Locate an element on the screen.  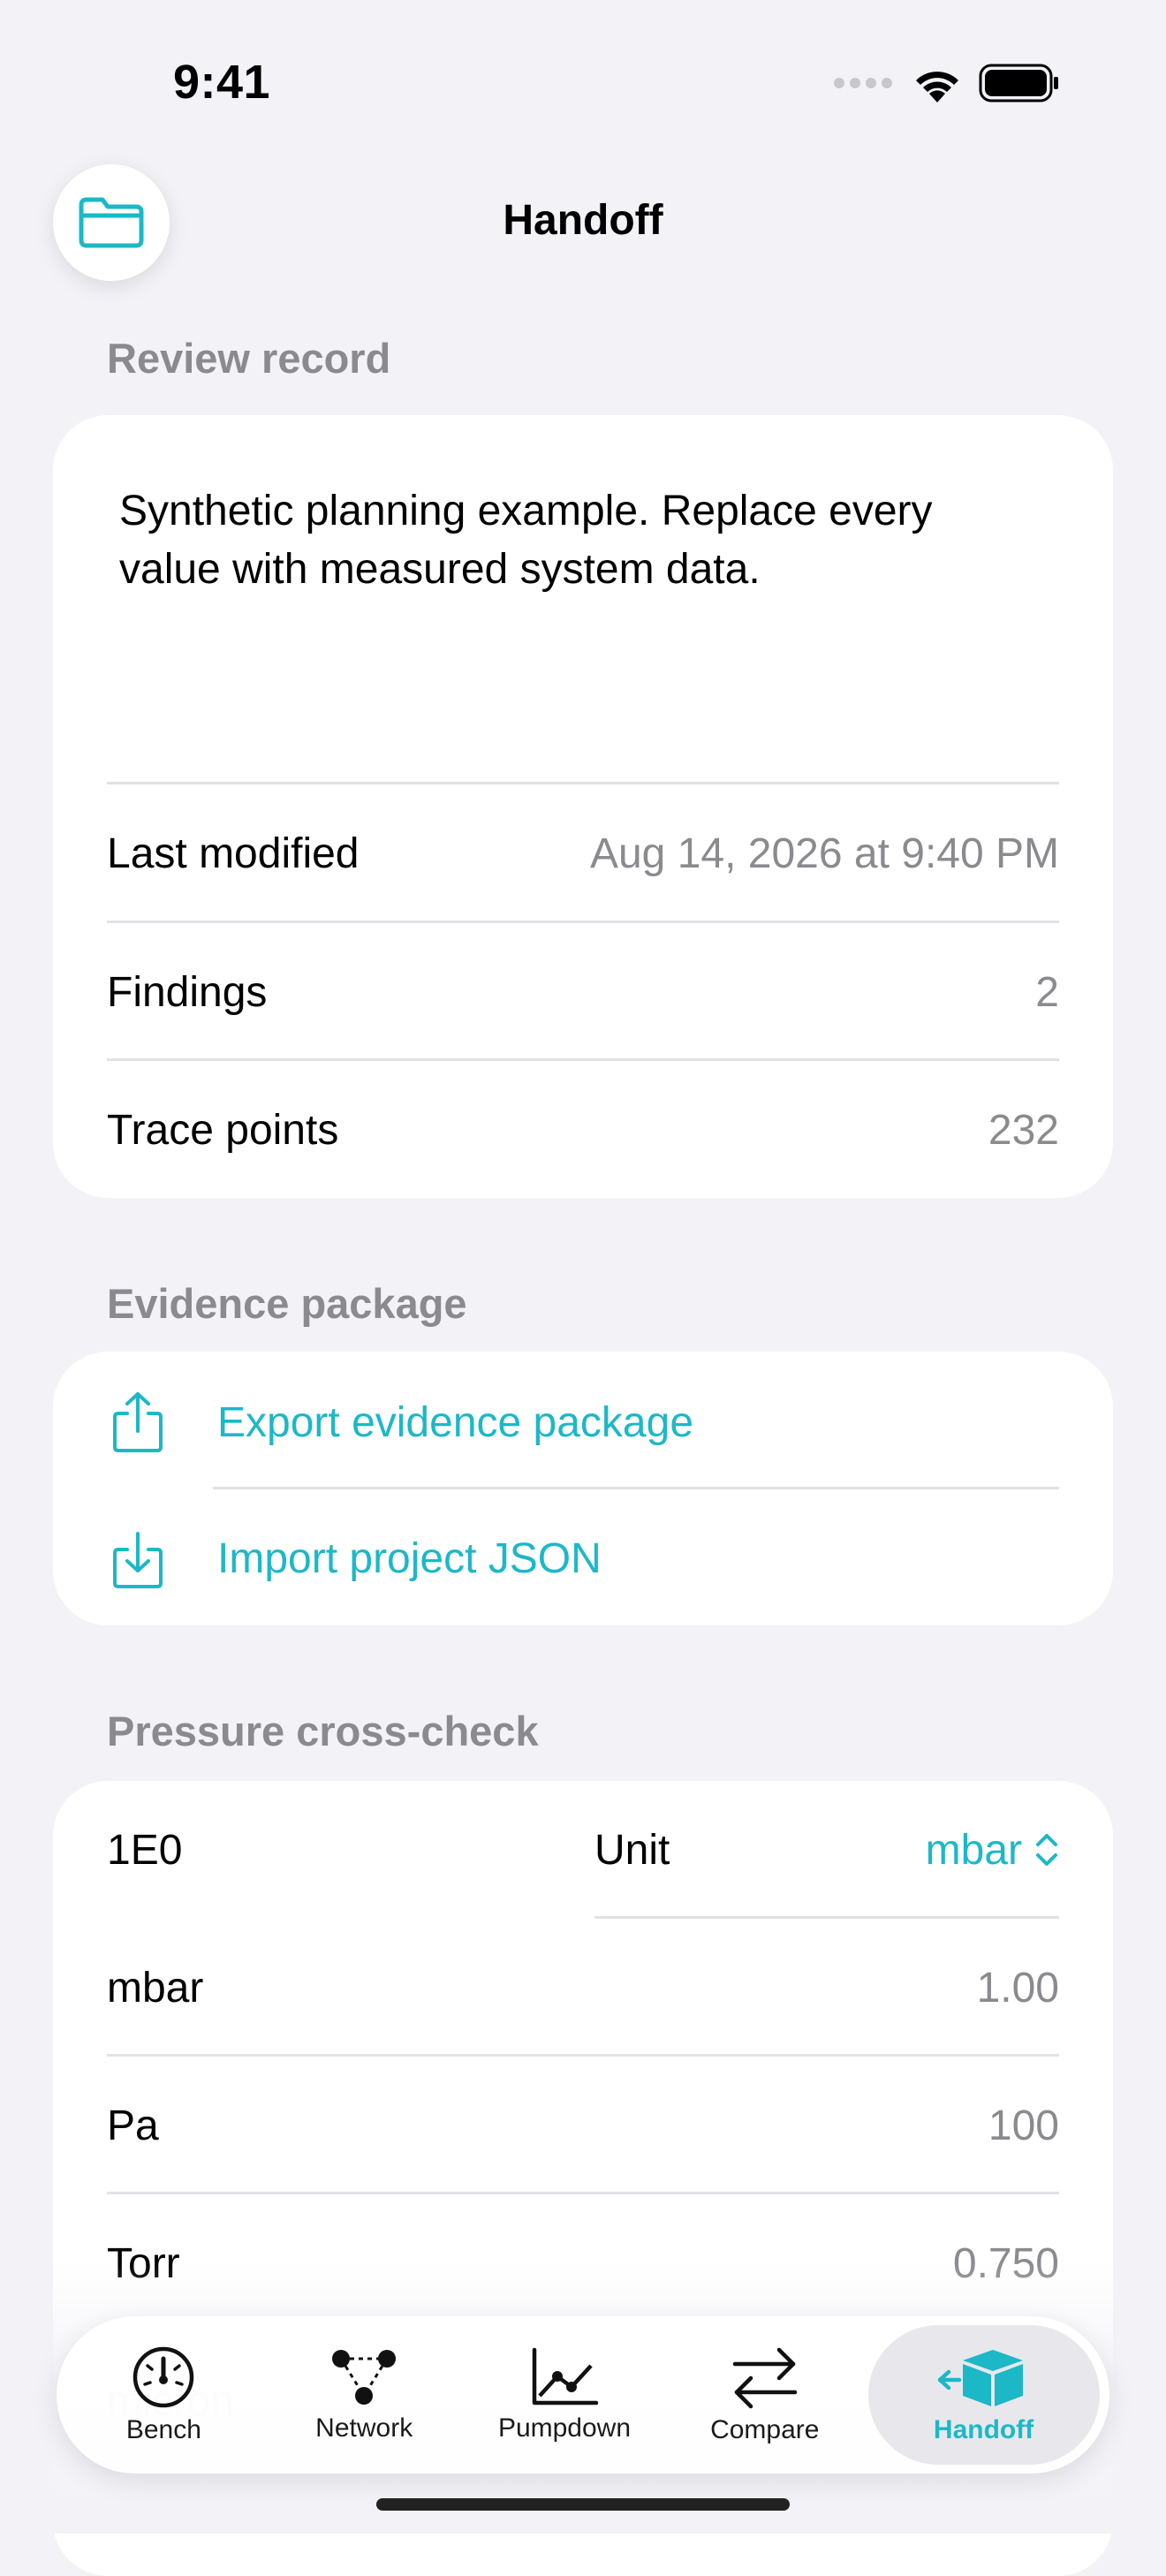
row-value: 2 is located at coordinates (1047, 992).